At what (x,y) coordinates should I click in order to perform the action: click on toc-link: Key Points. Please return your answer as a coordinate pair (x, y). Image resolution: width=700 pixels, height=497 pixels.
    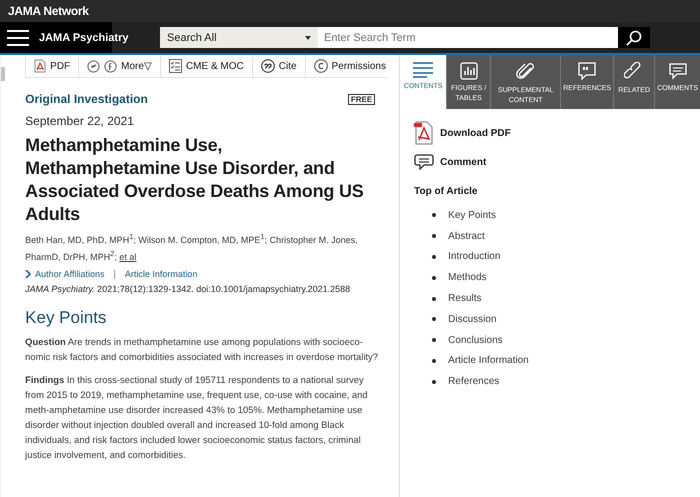
    Looking at the image, I should click on (472, 215).